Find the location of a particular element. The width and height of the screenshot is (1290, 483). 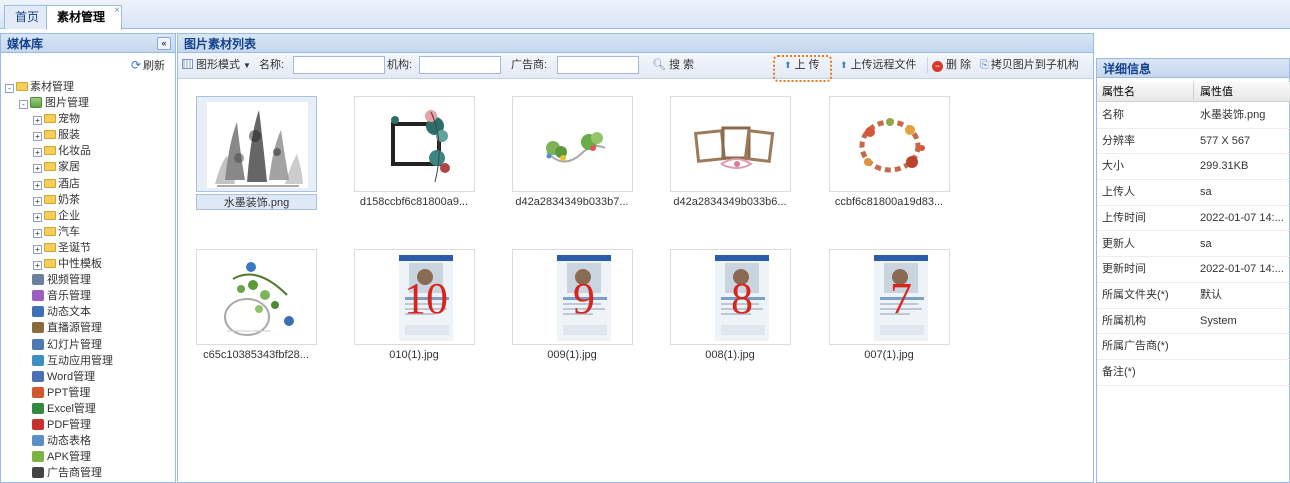

tree-node: 动态文本 is located at coordinates (59, 312).